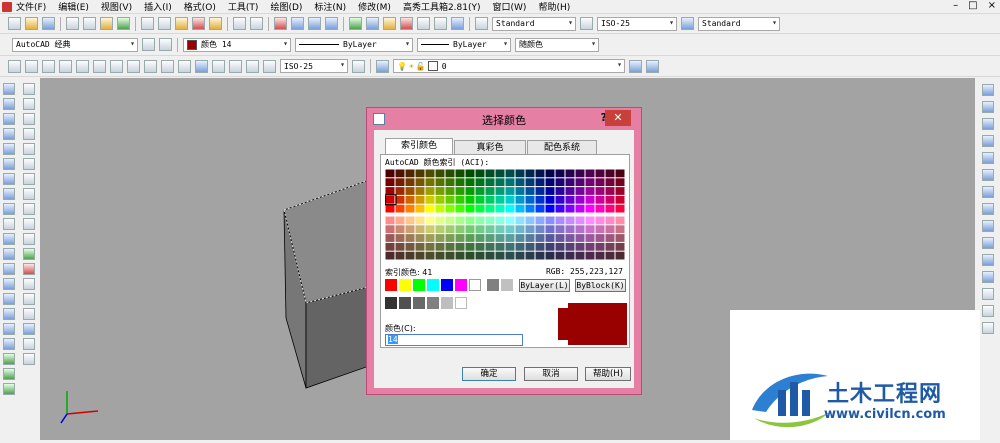 This screenshot has width=1000, height=443. Describe the element at coordinates (297, 23) in the screenshot. I see `zoom-realtime-icon` at that location.